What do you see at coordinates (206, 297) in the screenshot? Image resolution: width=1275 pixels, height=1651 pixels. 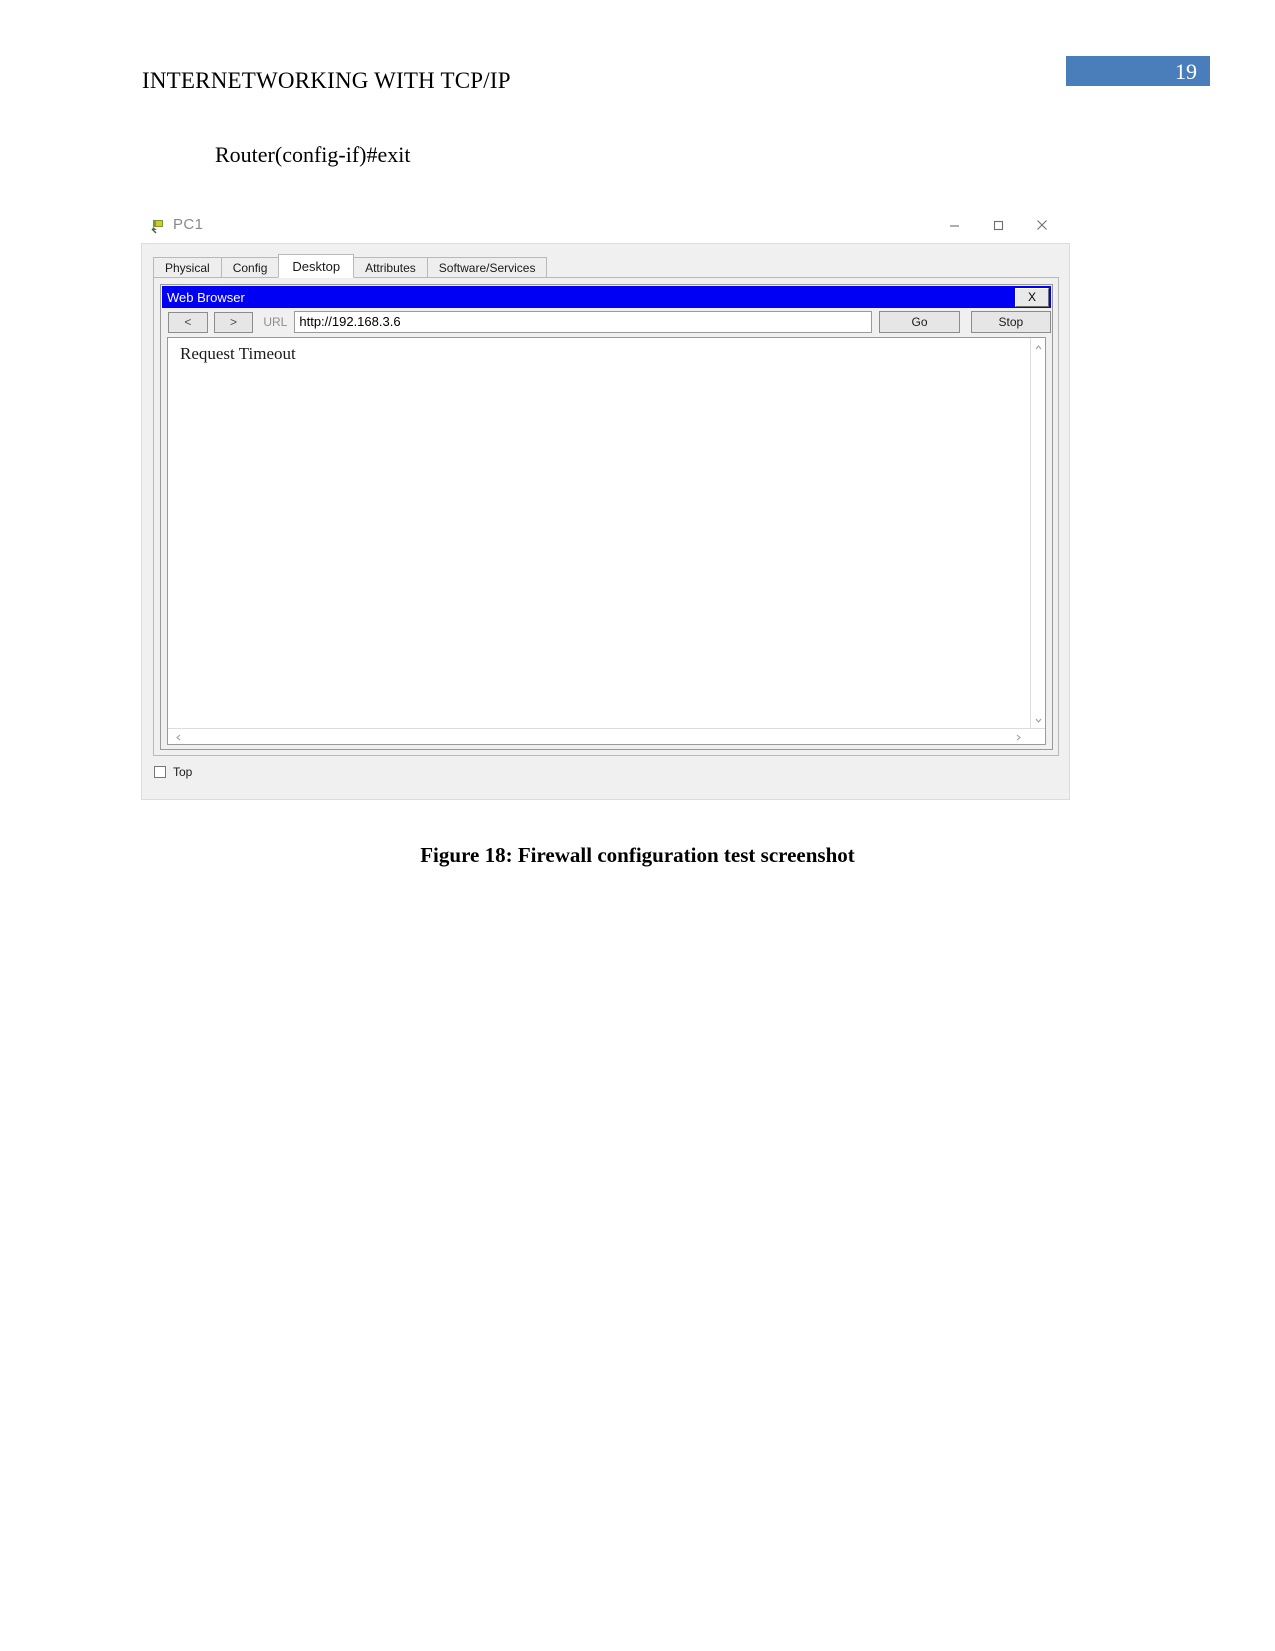 I see `web-browser-title: Web Browser` at bounding box center [206, 297].